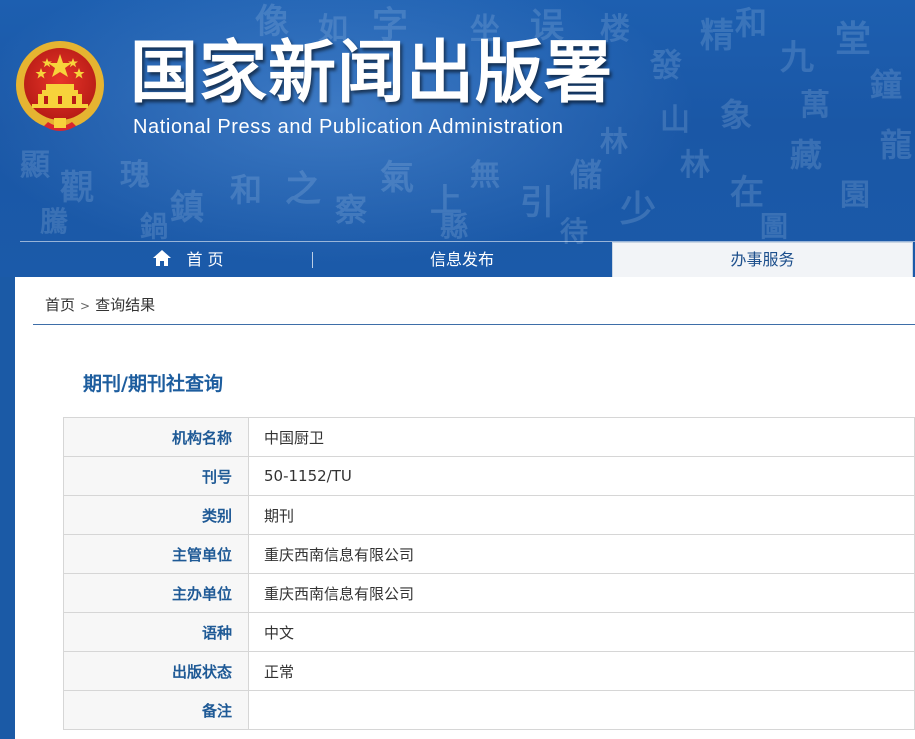 The image size is (915, 739). I want to click on table-row: 类别 期刊, so click(489, 515).